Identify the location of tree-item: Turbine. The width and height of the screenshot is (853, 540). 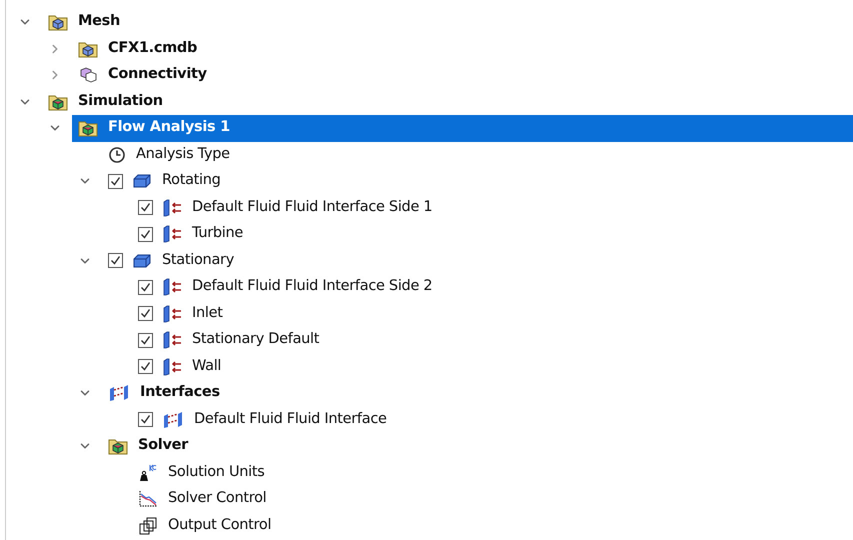
(504, 234).